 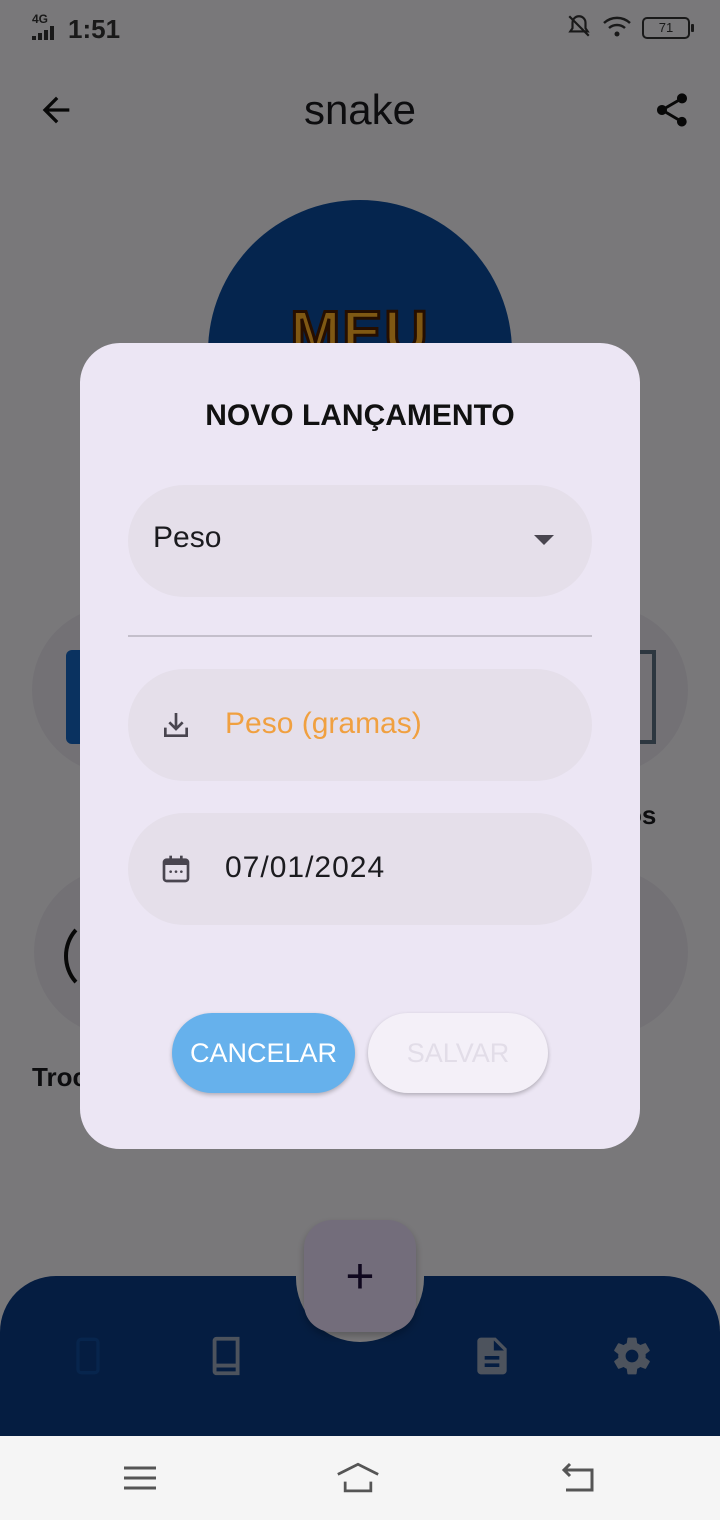 I want to click on date-value: 07/01/2024, so click(x=305, y=867).